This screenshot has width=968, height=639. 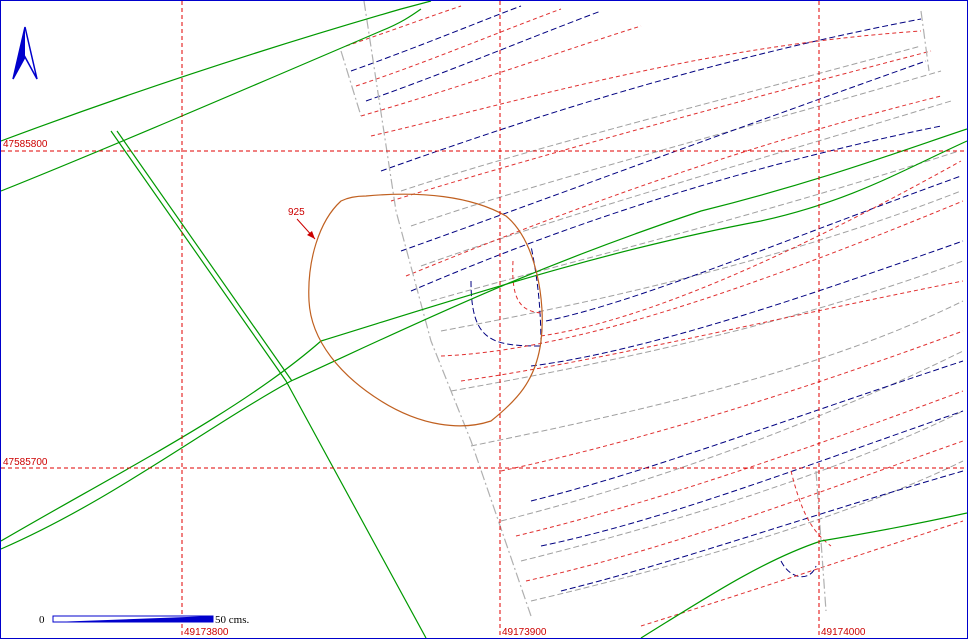 What do you see at coordinates (232, 620) in the screenshot?
I see `scale-bar-end-label: 50 cms.` at bounding box center [232, 620].